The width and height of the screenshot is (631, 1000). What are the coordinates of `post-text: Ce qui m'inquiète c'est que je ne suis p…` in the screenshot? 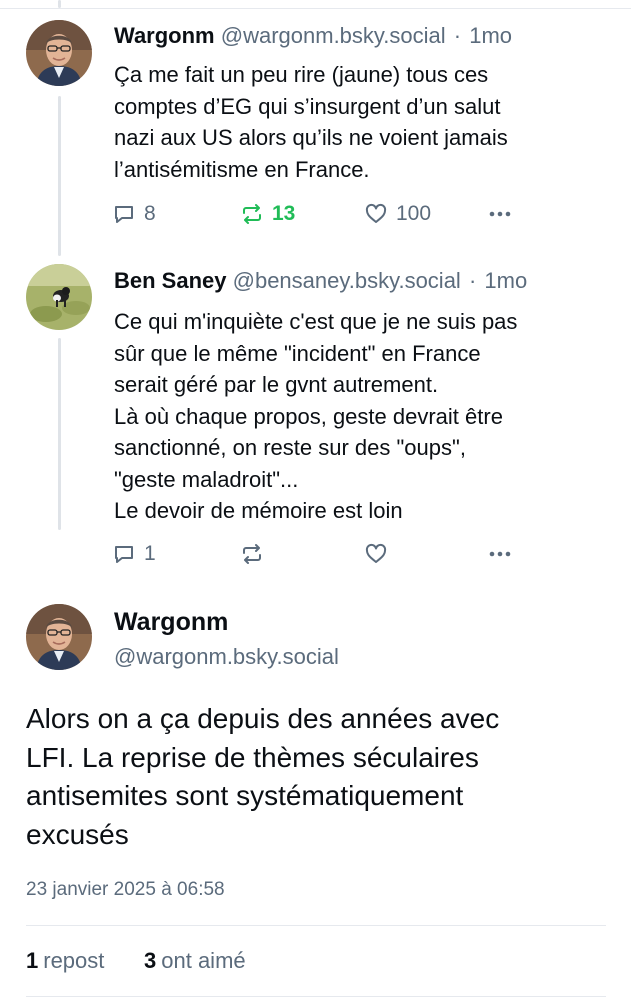 It's located at (316, 416).